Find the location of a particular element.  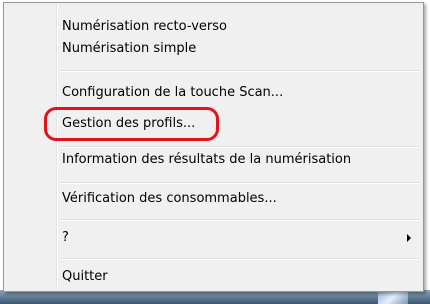

taskbar-icon is located at coordinates (393, 297).